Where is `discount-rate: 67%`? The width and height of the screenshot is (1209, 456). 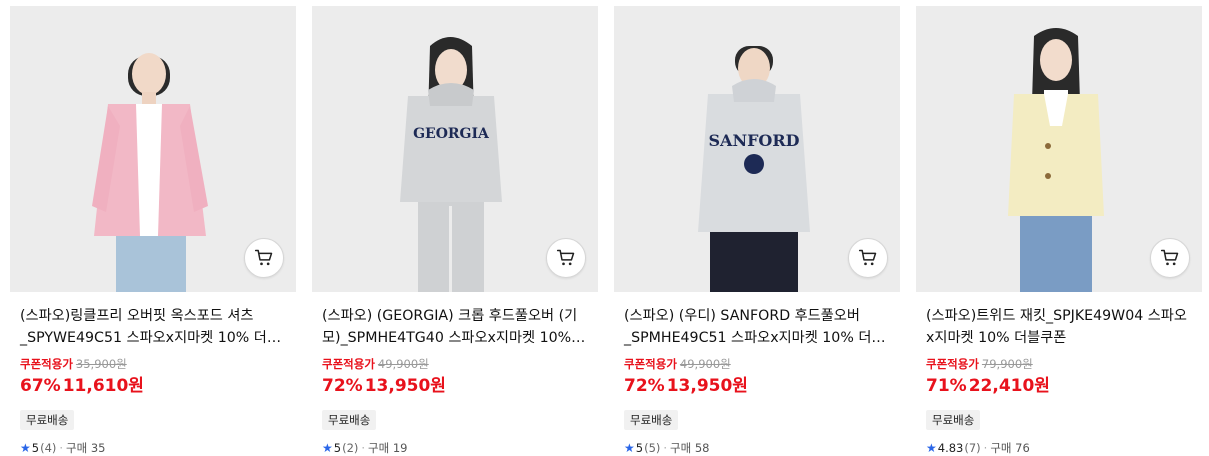 discount-rate: 67% is located at coordinates (40, 386).